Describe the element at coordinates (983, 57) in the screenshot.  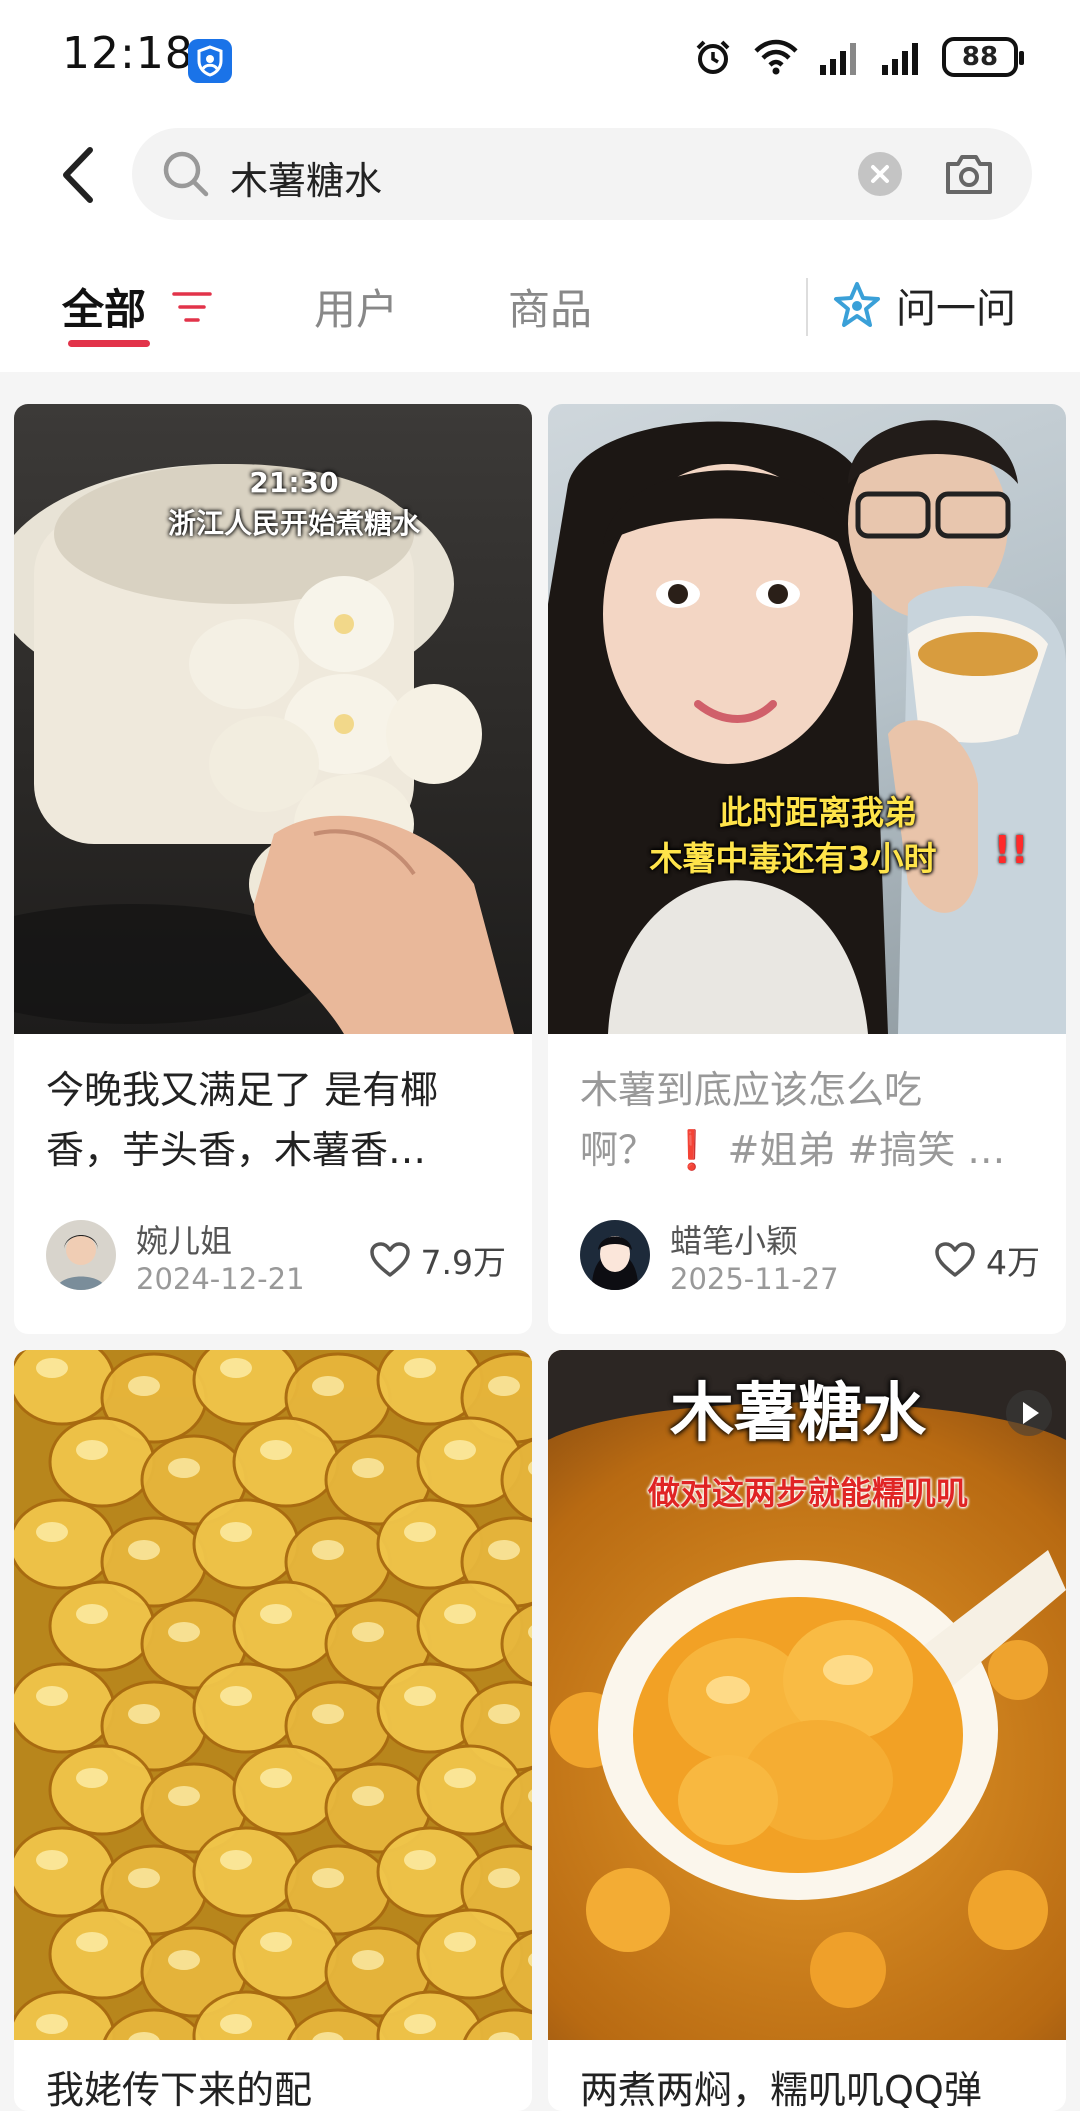
I see `battery-indicator: 88` at that location.